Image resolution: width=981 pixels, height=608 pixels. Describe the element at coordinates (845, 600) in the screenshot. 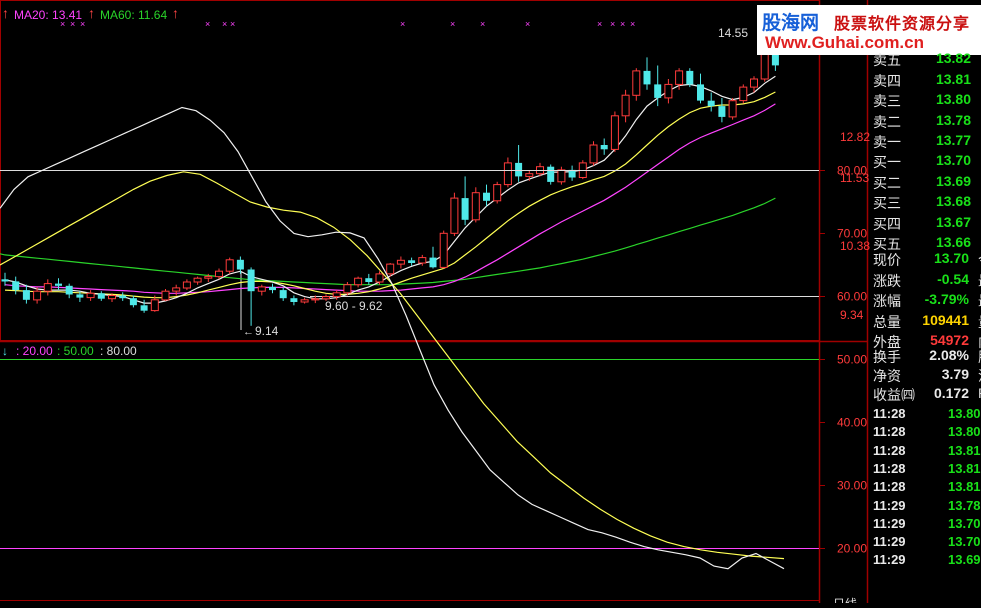

I see `date-axis-cut: 日线` at that location.